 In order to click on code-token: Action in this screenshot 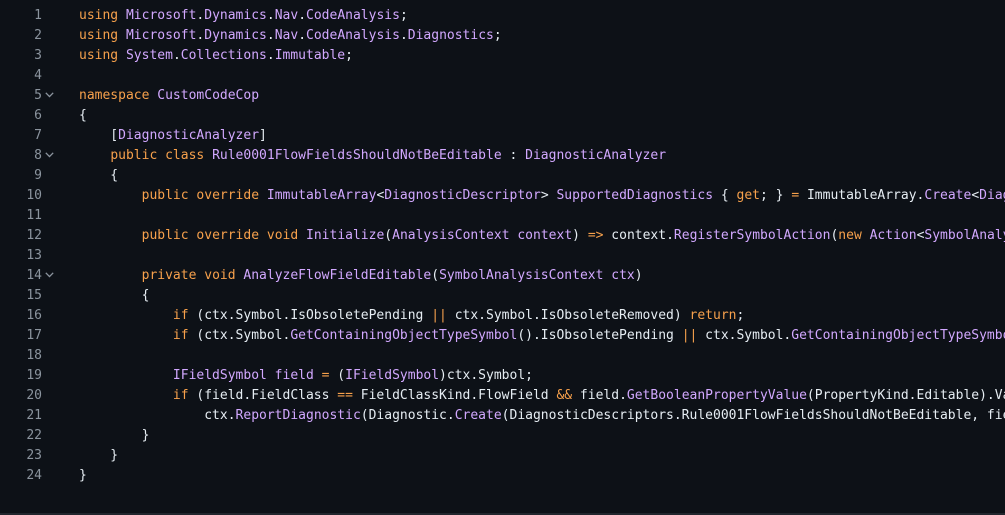, I will do `click(893, 235)`.